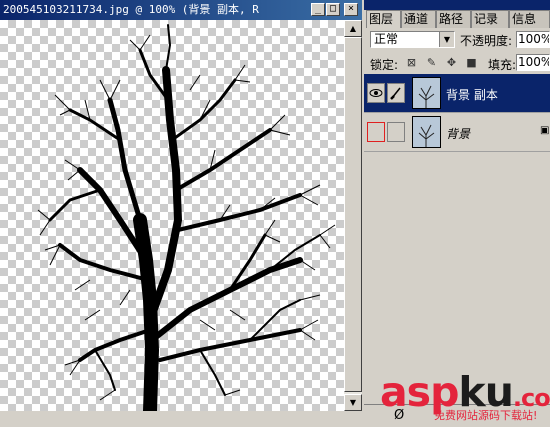 Image resolution: width=550 pixels, height=427 pixels. I want to click on chevron-down-icon: ▼, so click(446, 39).